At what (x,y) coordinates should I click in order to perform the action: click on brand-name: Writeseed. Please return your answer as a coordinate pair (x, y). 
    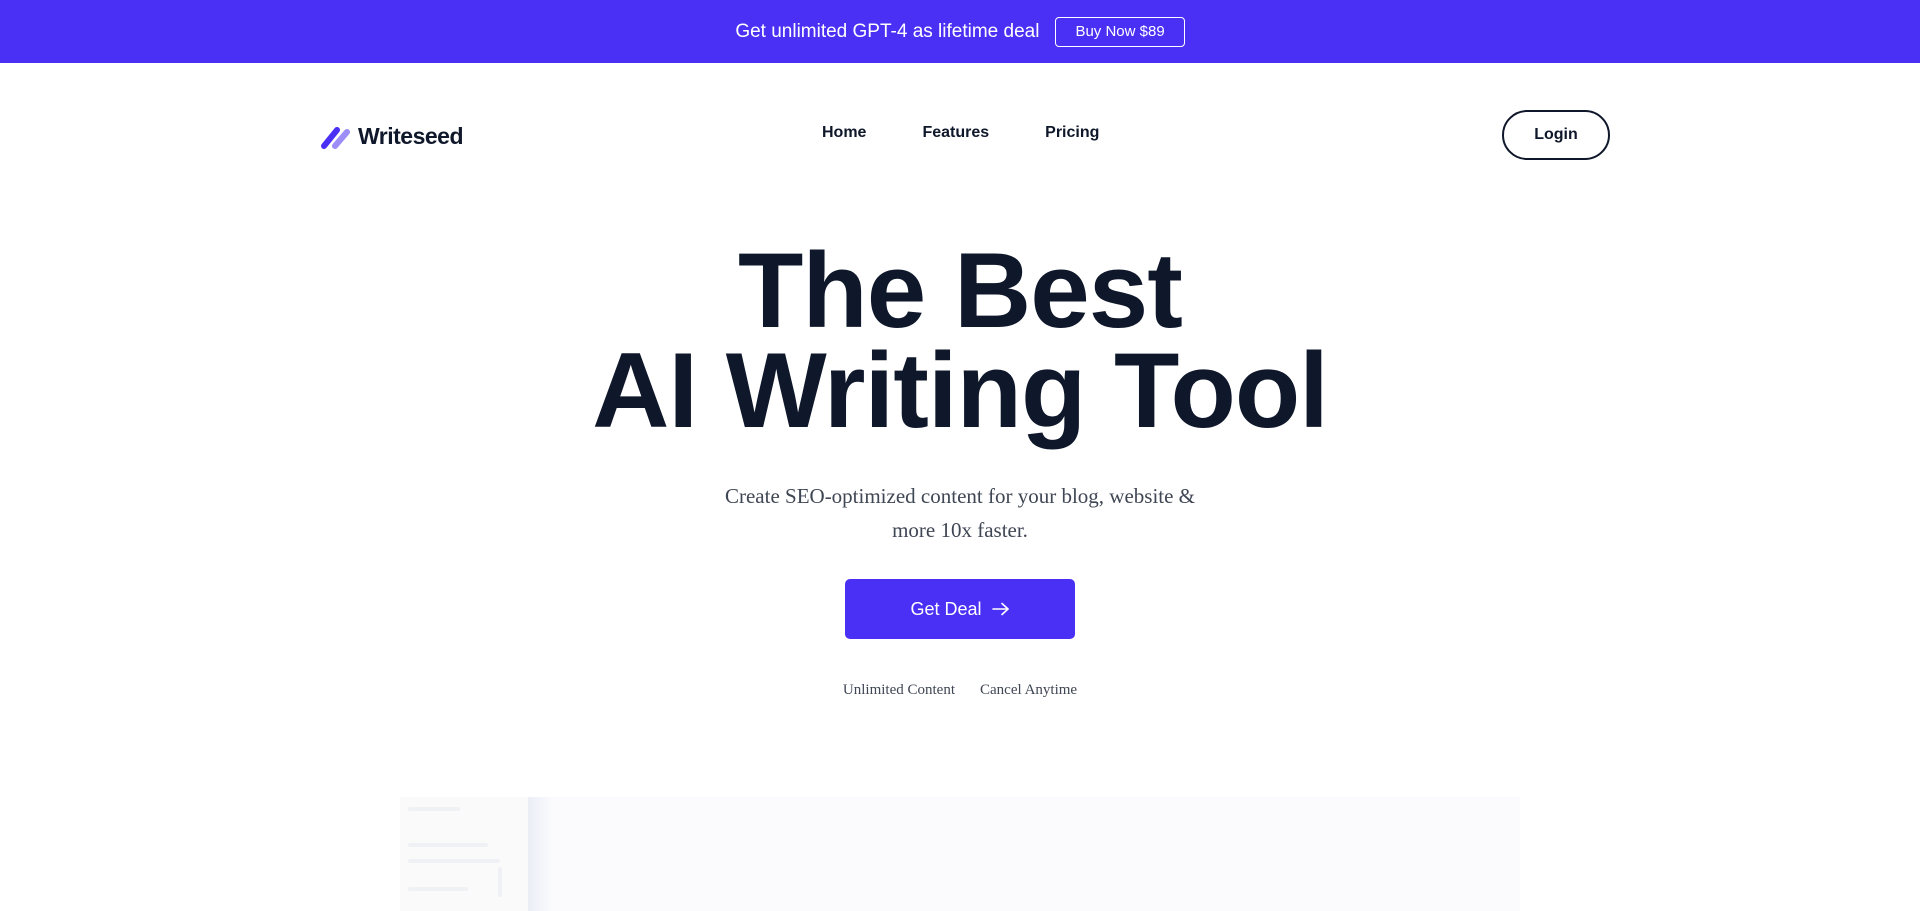
    Looking at the image, I should click on (411, 136).